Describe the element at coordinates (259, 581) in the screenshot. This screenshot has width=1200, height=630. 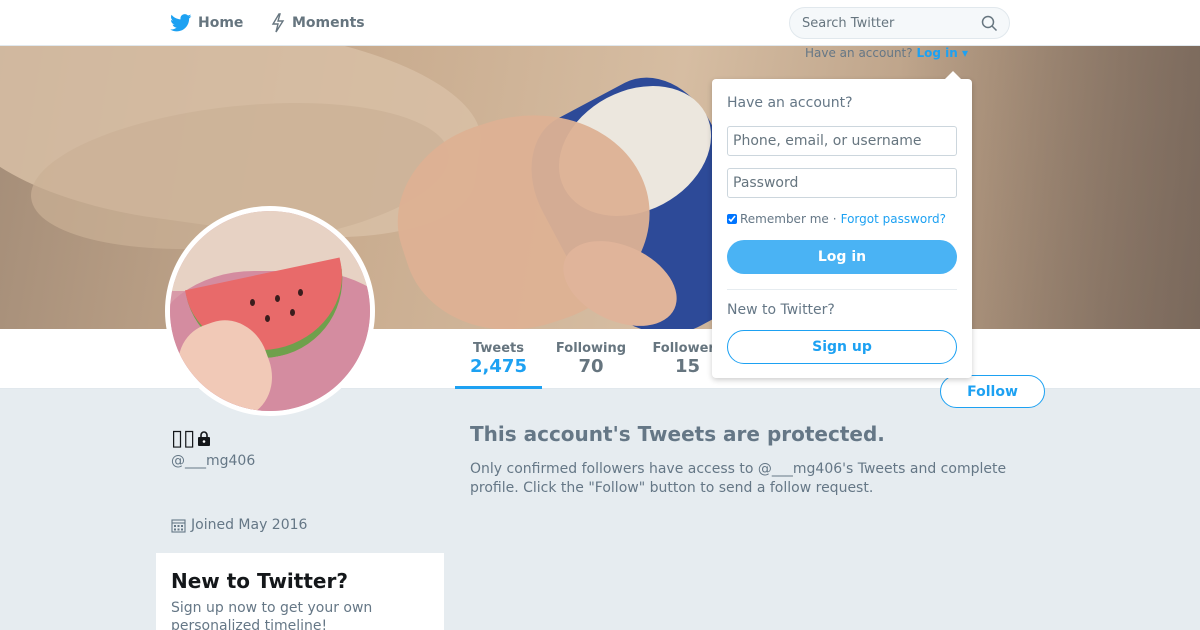
I see `signup-promo-title: New to Twitter?` at that location.